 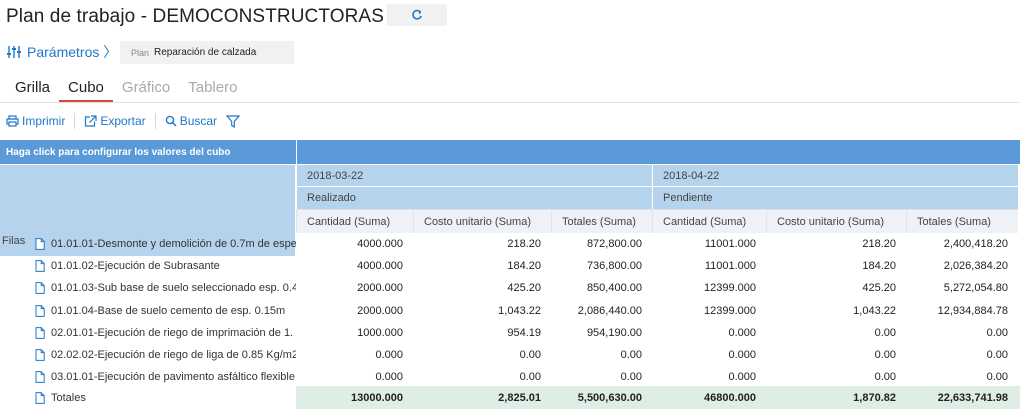 What do you see at coordinates (482, 333) in the screenshot?
I see `data-cell: 954.19` at bounding box center [482, 333].